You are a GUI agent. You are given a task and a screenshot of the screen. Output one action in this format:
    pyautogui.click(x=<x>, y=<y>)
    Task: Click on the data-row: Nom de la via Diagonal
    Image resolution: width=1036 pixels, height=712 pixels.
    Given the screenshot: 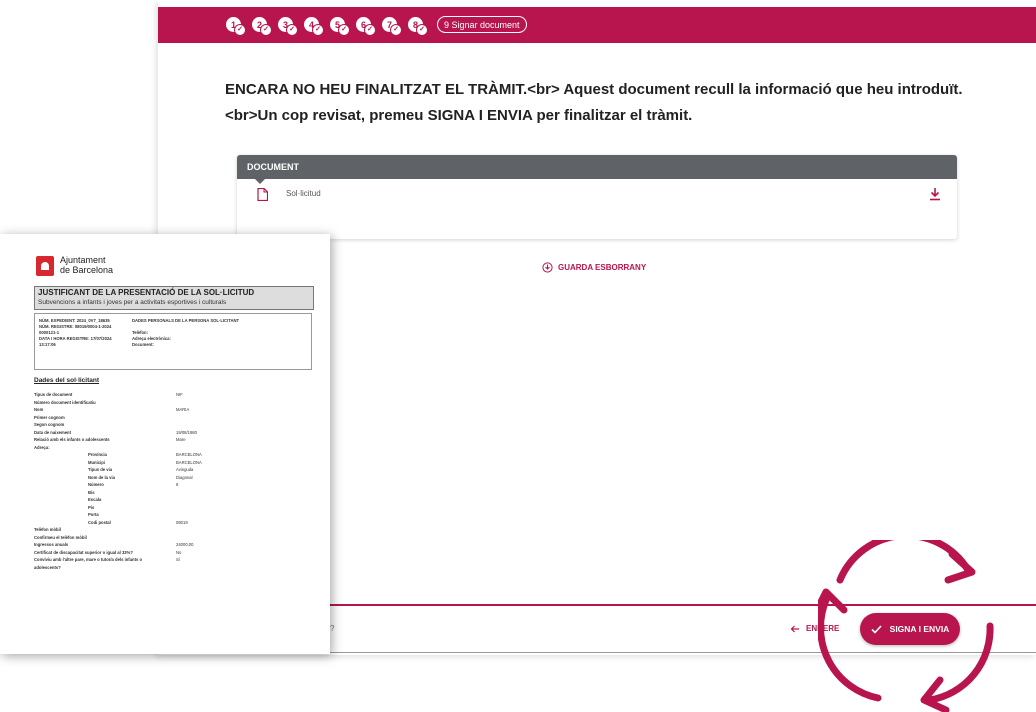 What is the action you would take?
    pyautogui.click(x=174, y=479)
    